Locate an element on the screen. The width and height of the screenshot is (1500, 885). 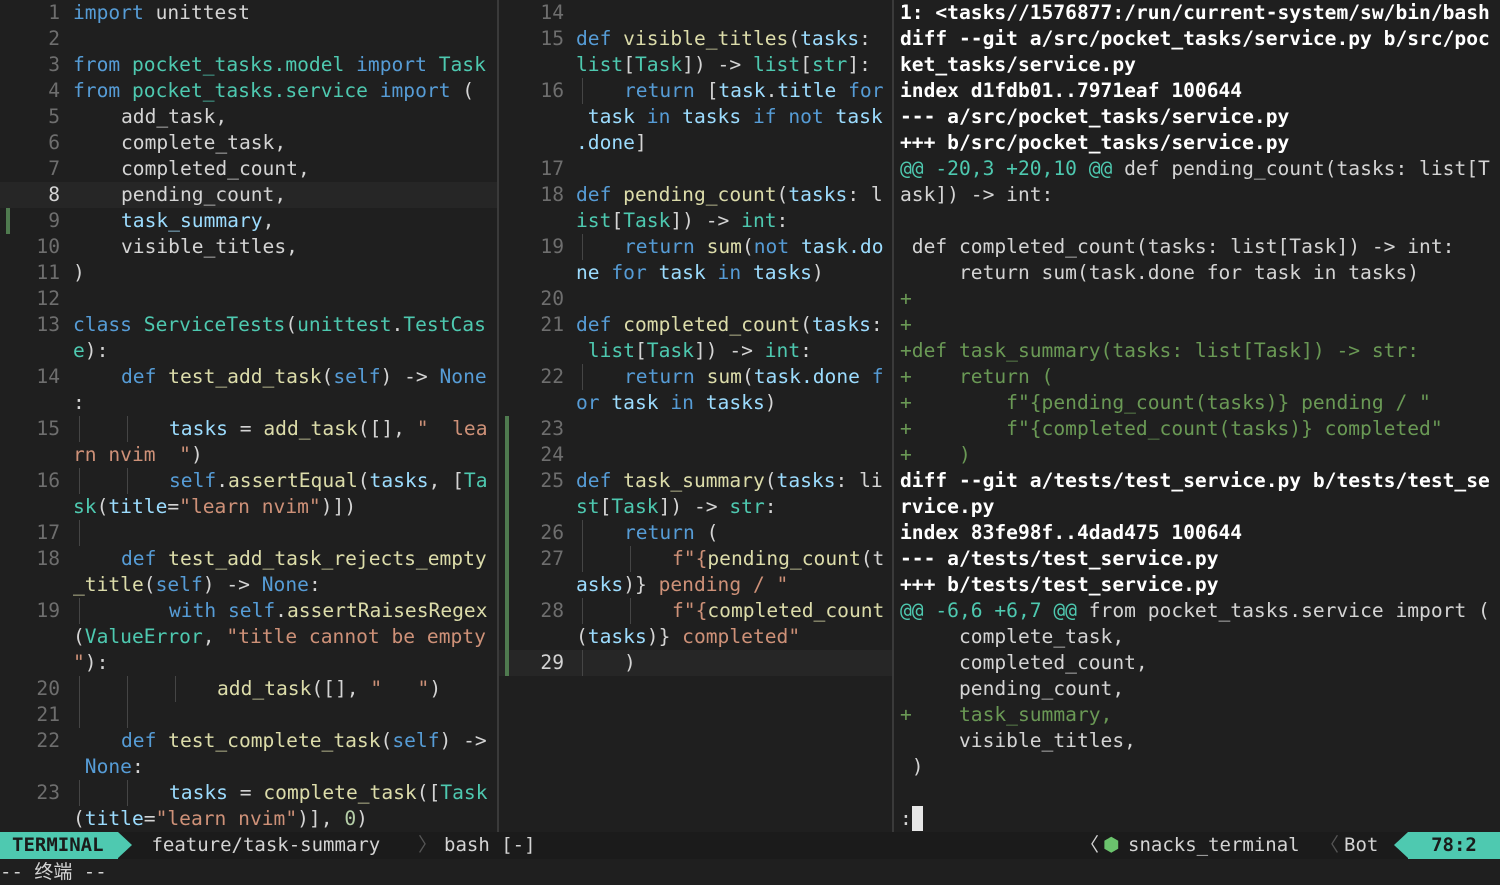
terminal-text: --- a/tests/test_service.py is located at coordinates (1059, 559).